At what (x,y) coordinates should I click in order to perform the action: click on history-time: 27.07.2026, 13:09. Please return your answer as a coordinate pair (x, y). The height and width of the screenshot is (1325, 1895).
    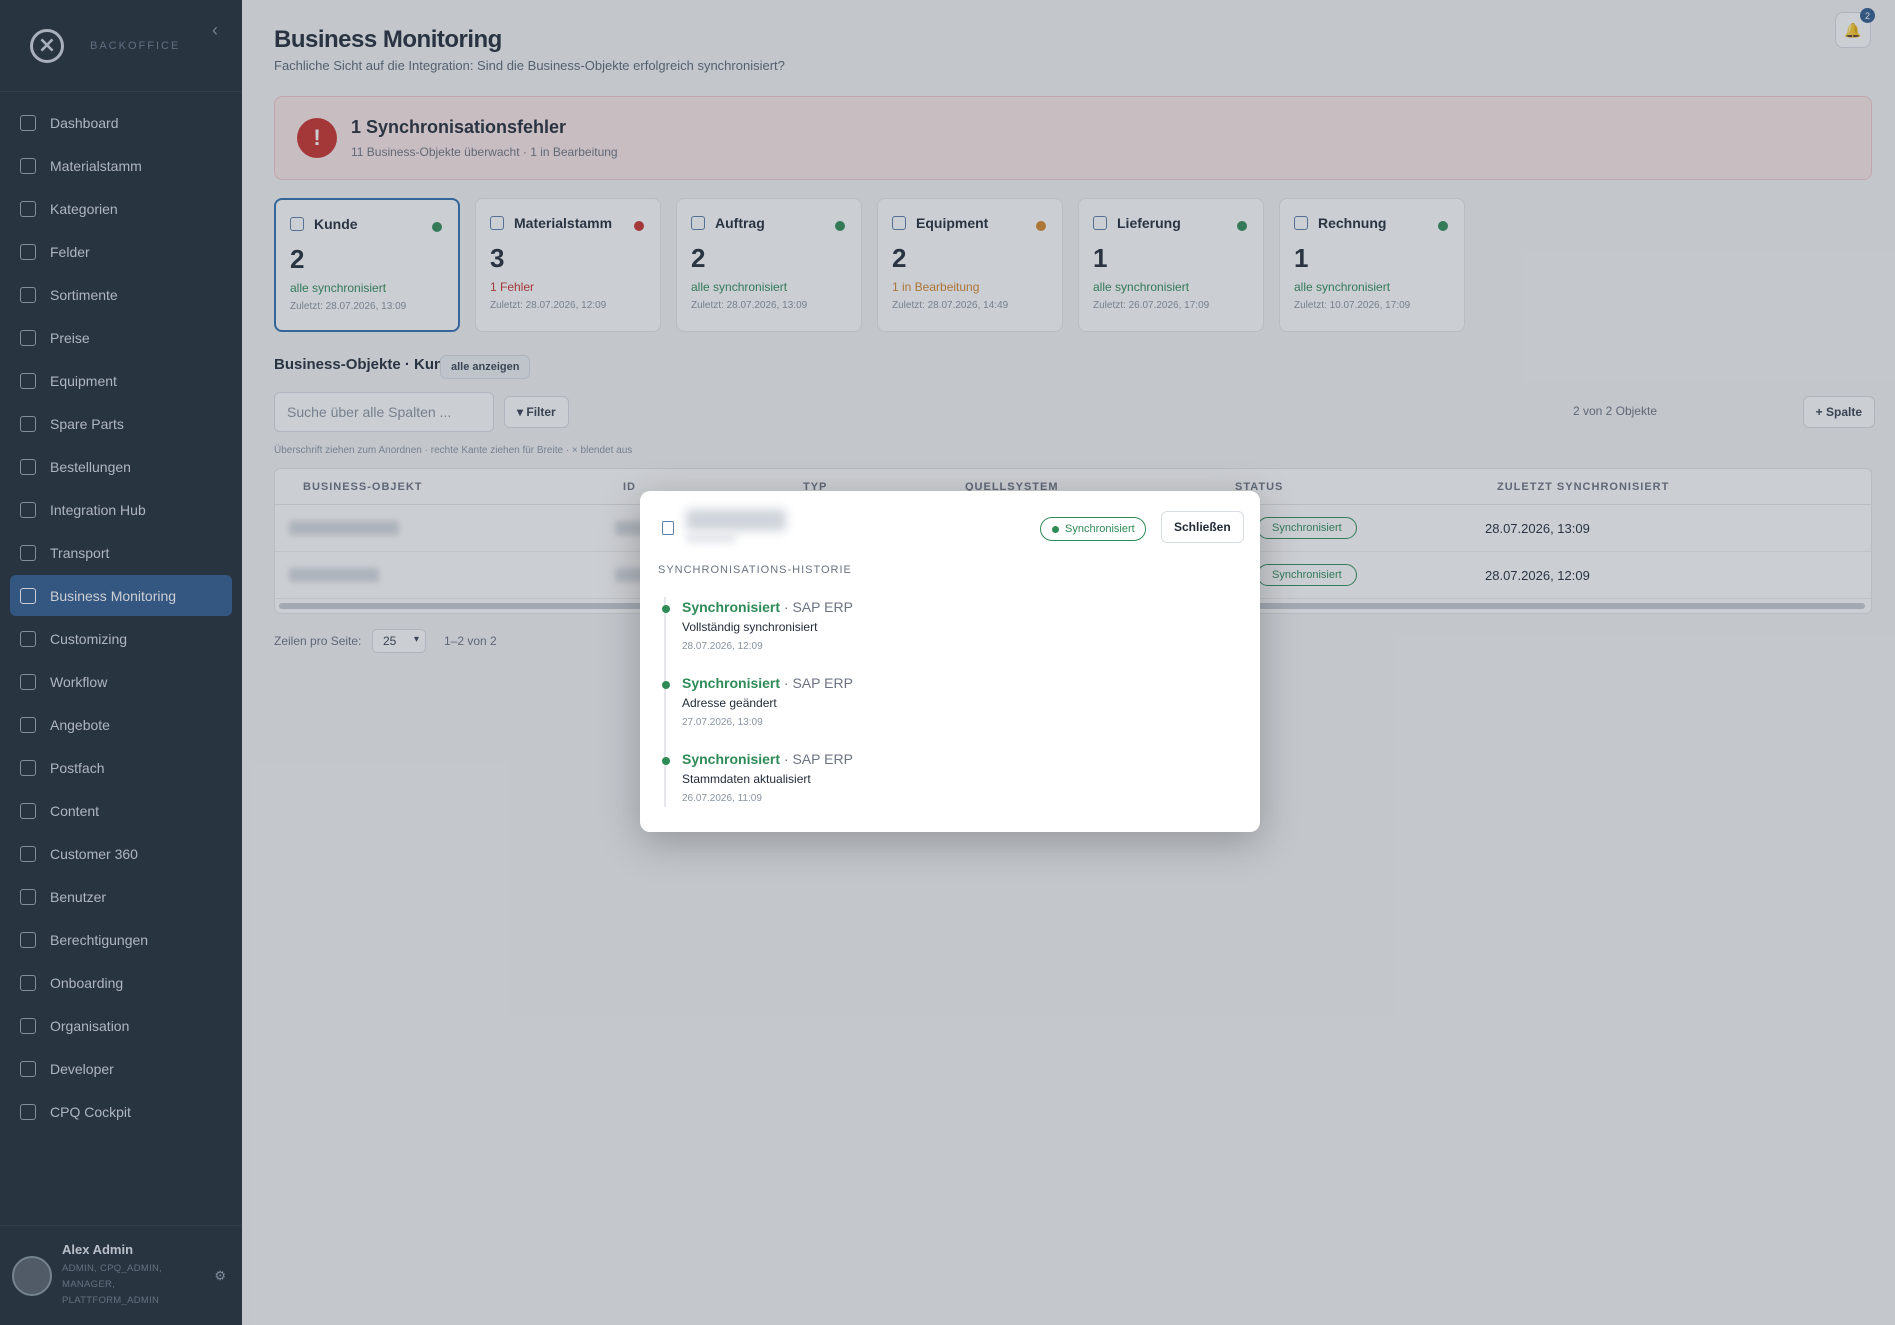
    Looking at the image, I should click on (722, 722).